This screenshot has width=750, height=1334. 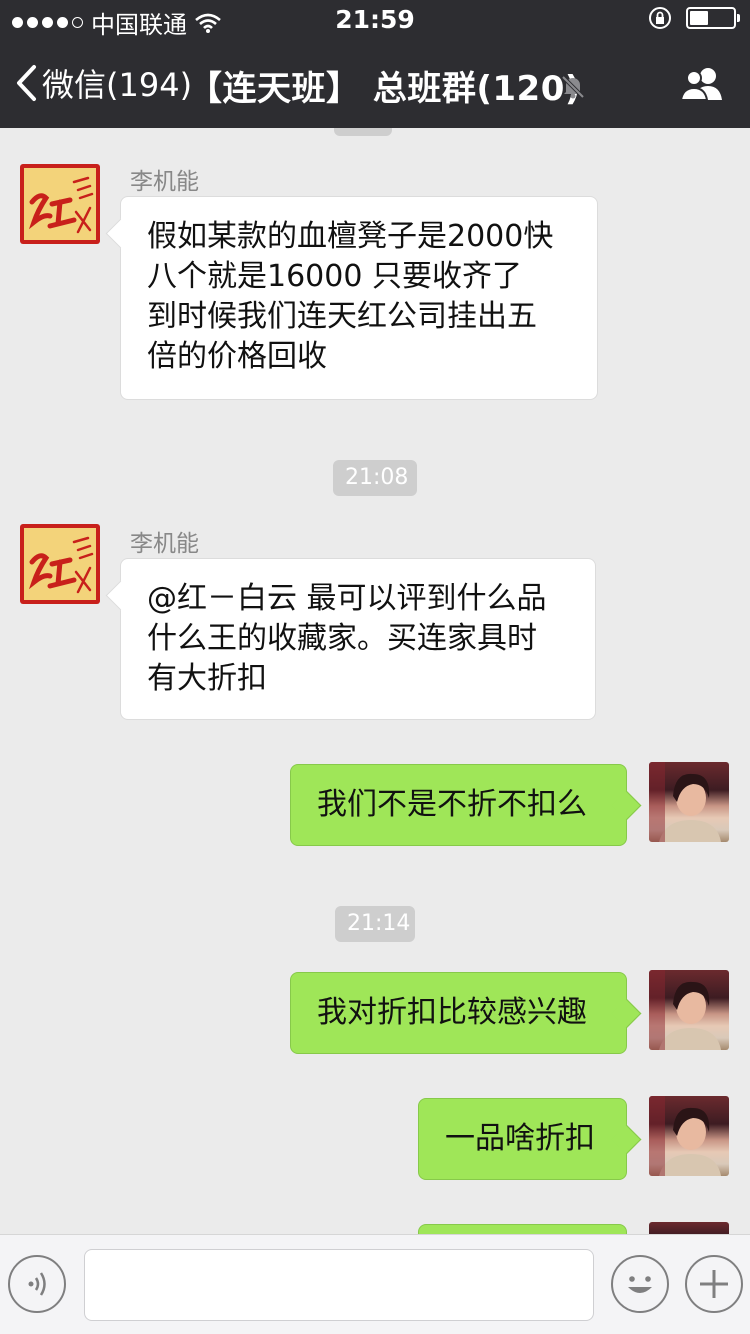 I want to click on group-members-icon, so click(x=703, y=84).